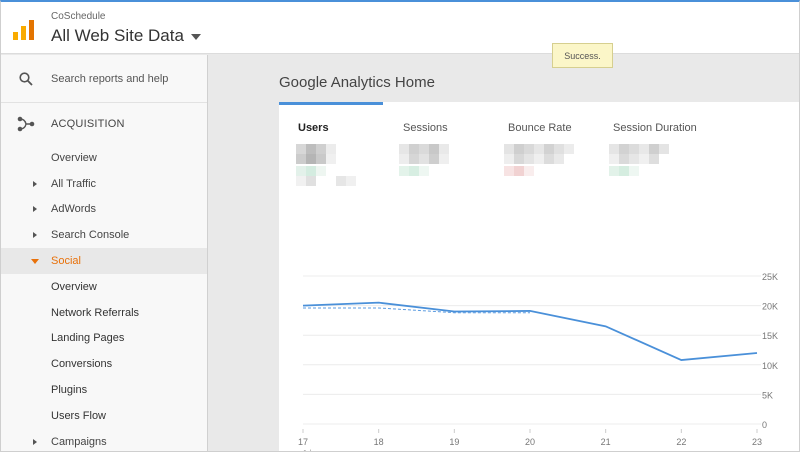  What do you see at coordinates (195, 37) in the screenshot?
I see `chevron-down-icon` at bounding box center [195, 37].